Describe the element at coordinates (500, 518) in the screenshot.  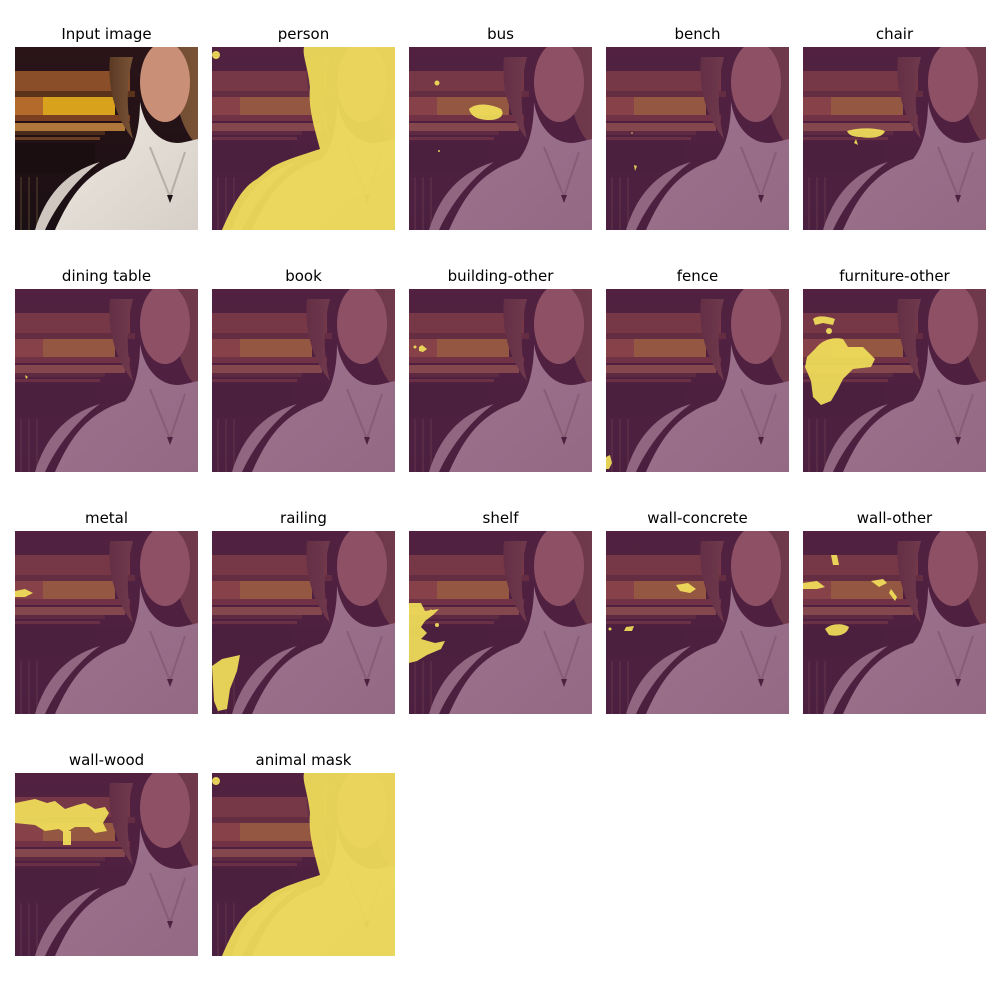
I see `panel-title: shelf` at that location.